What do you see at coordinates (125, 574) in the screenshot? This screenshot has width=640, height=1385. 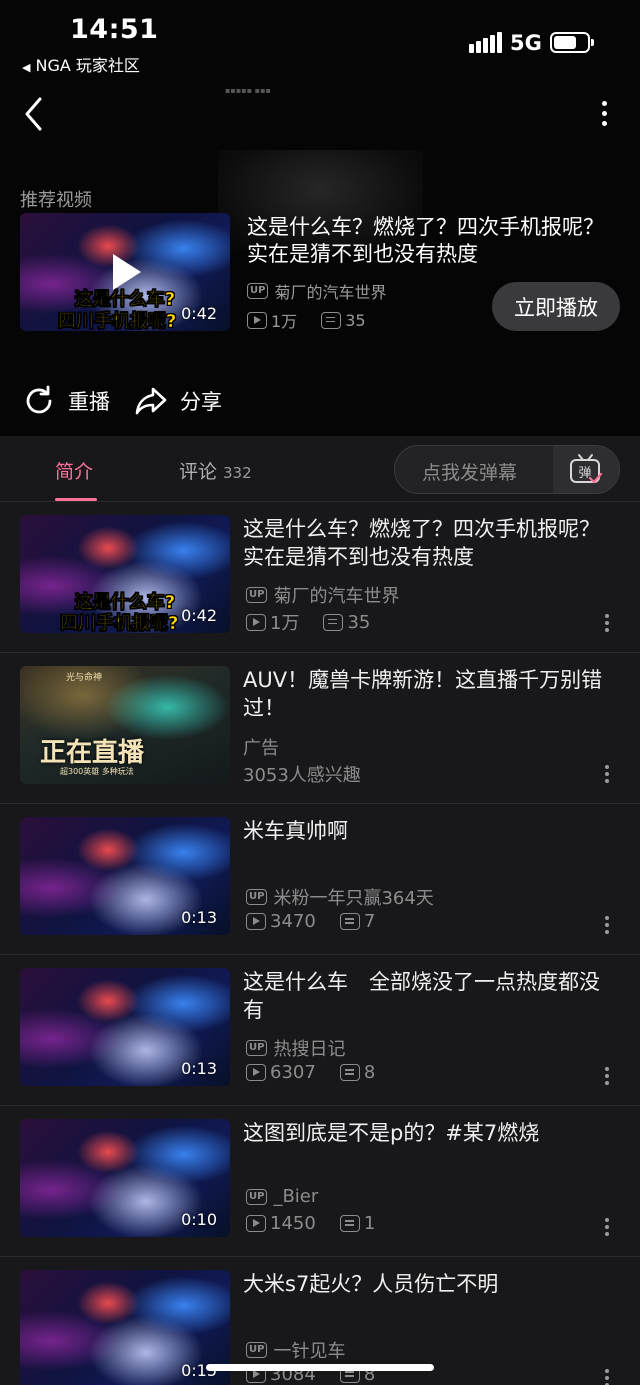 I see `video-thumbnail: 这是什么车? 四川手机报呢? 0:42` at bounding box center [125, 574].